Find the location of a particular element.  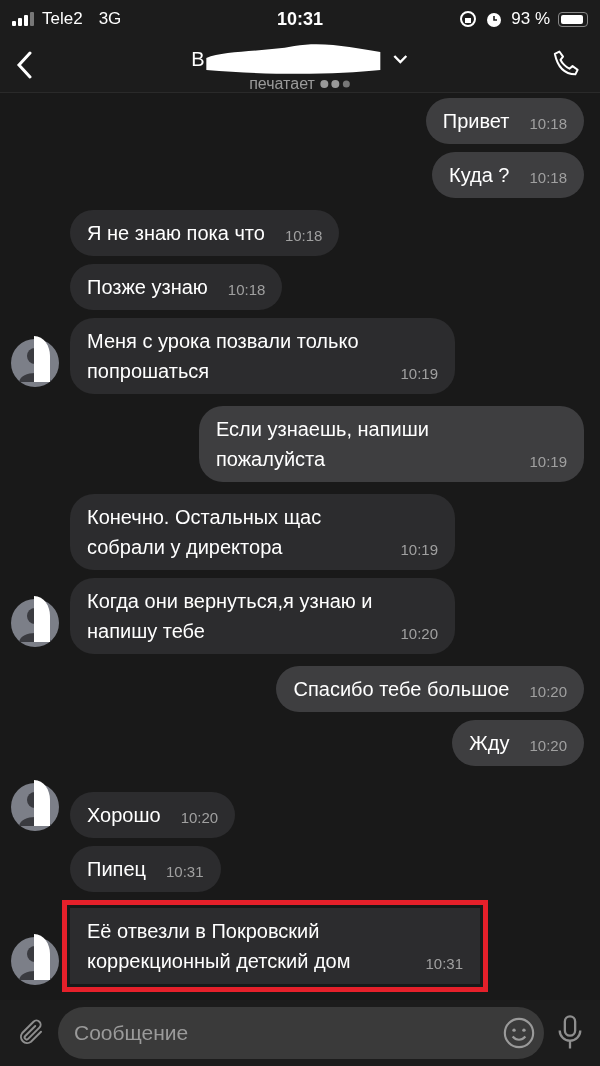

carrier-name: Tele2 is located at coordinates (62, 19).